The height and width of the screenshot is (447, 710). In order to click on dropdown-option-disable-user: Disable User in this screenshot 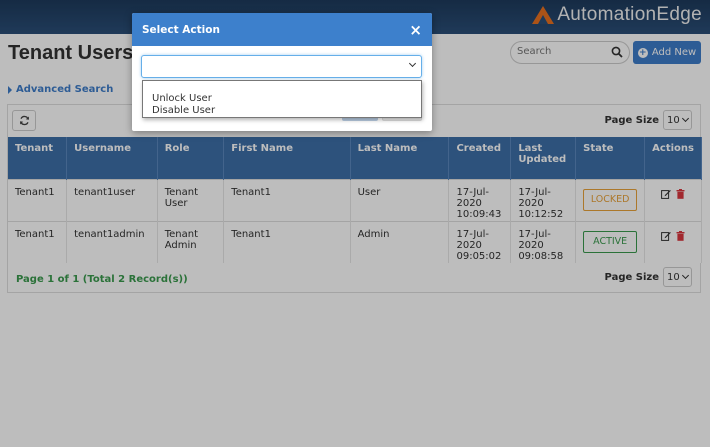, I will do `click(286, 111)`.